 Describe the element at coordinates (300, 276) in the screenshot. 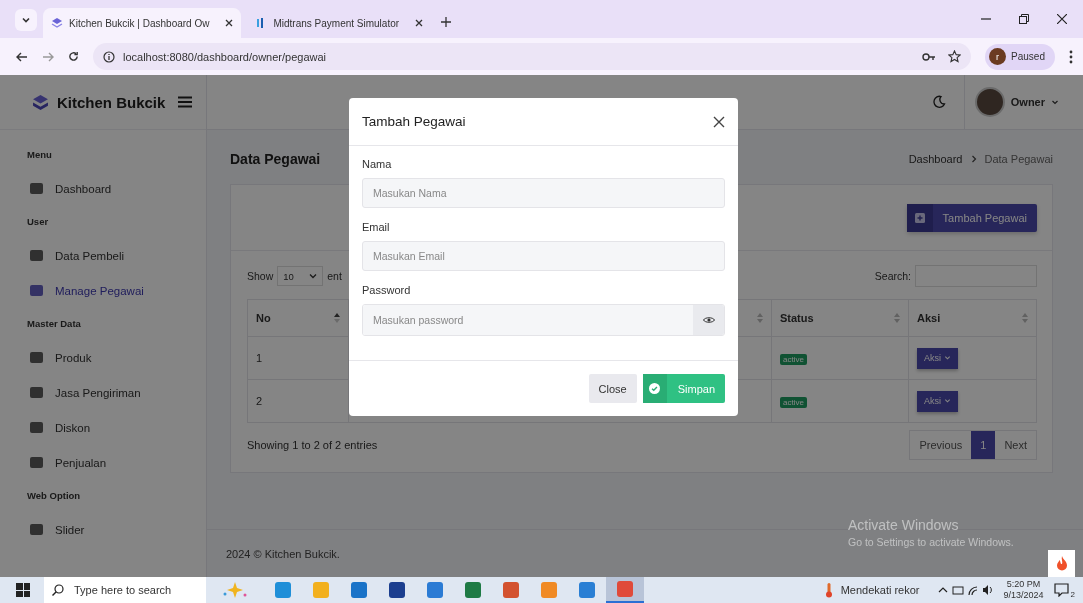

I see `page-length-select: 10` at that location.